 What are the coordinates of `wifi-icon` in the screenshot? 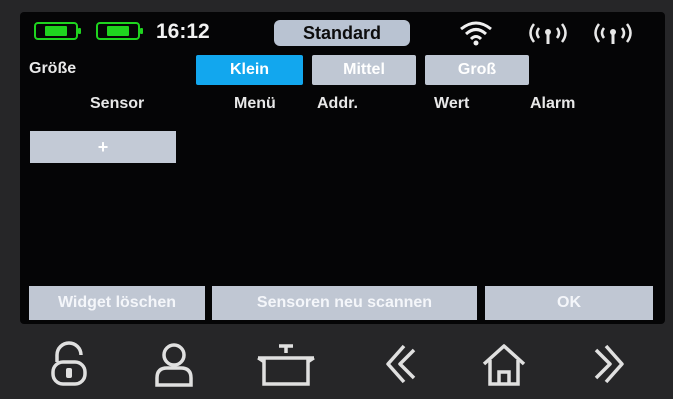 It's located at (476, 35).